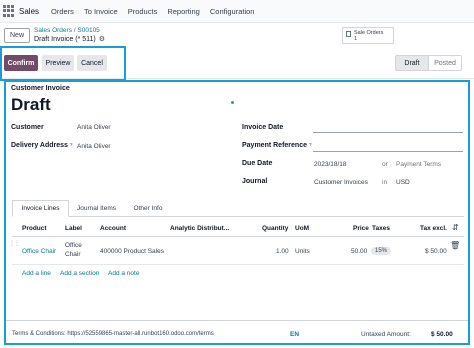 The height and width of the screenshot is (348, 474). What do you see at coordinates (183, 11) in the screenshot?
I see `menu-reporting: Reporting` at bounding box center [183, 11].